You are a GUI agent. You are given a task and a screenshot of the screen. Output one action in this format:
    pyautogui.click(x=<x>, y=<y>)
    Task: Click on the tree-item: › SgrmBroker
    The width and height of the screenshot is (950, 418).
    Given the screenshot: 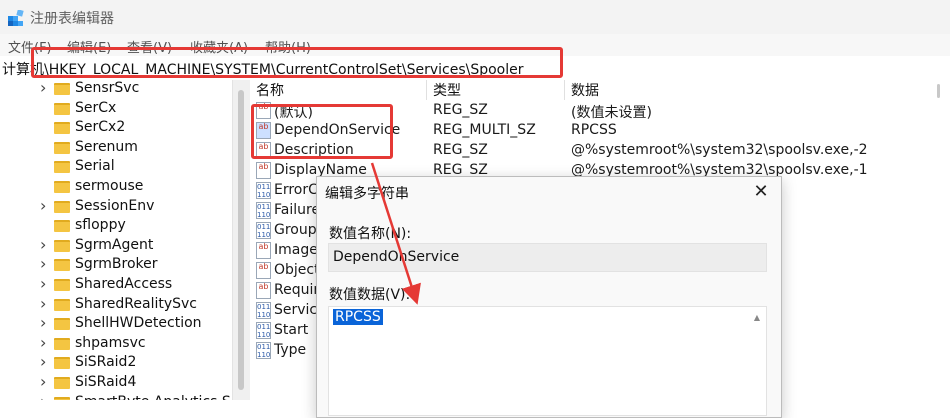 What is the action you would take?
    pyautogui.click(x=116, y=265)
    